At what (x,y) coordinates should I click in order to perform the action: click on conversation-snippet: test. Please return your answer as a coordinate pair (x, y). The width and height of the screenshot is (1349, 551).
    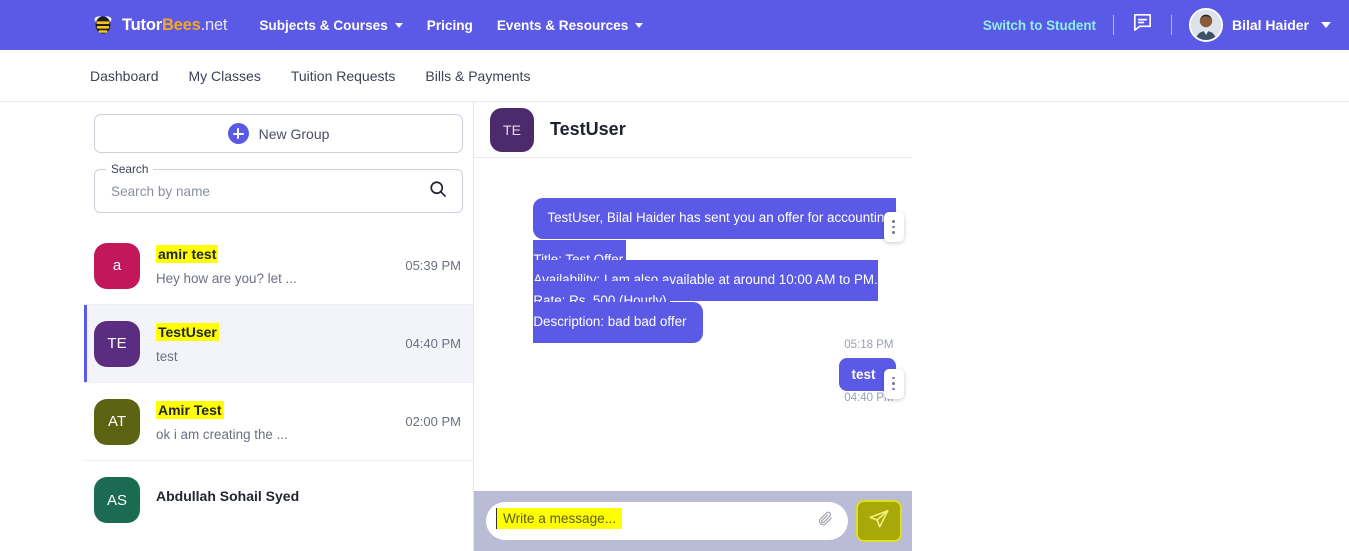
    Looking at the image, I should click on (167, 356).